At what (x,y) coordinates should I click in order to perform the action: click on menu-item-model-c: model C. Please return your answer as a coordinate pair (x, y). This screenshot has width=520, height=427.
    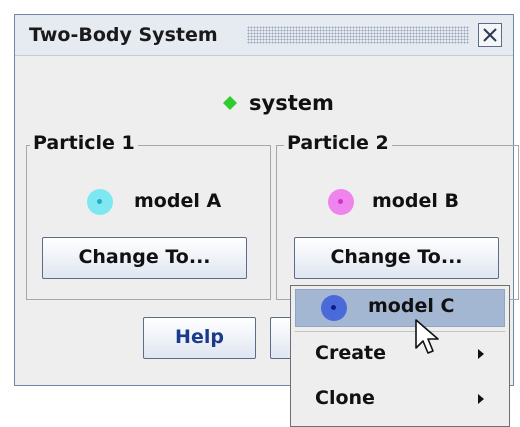
    Looking at the image, I should click on (400, 308).